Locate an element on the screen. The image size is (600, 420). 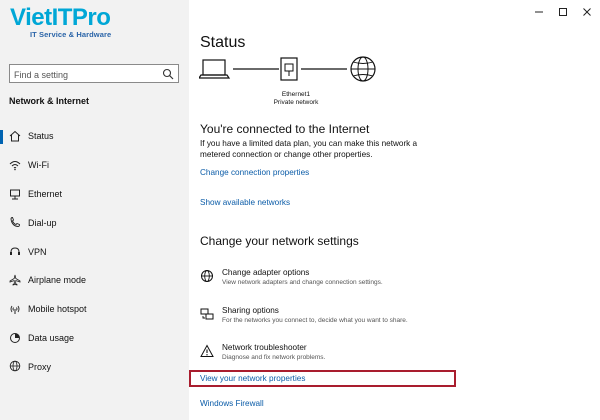
page-title: Status is located at coordinates (223, 42).